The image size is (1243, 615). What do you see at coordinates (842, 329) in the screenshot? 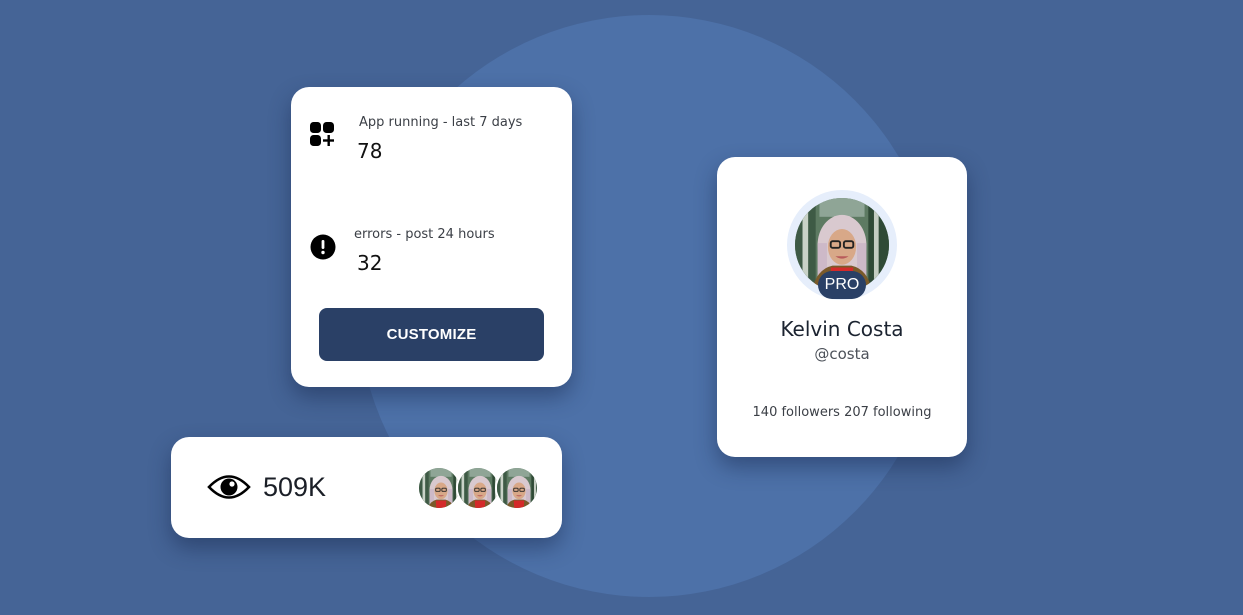
I see `profile-name: Kelvin Costa` at bounding box center [842, 329].